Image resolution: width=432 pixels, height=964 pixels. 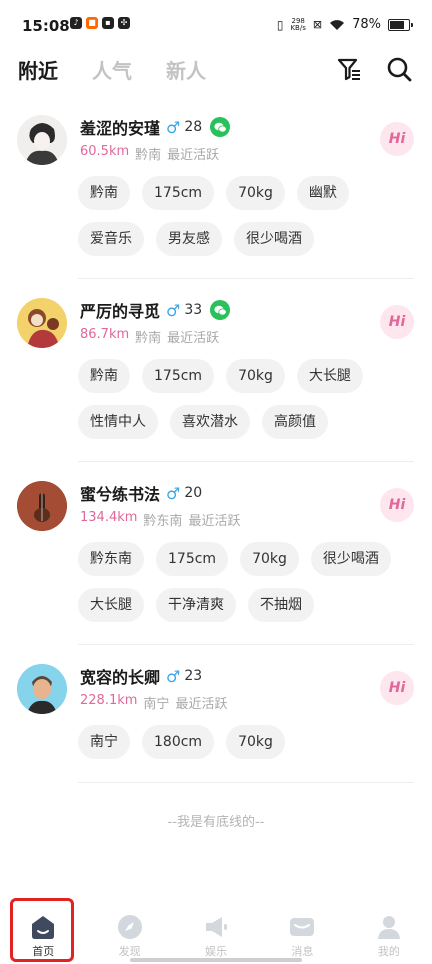 I want to click on battery-percent: 78%, so click(x=366, y=24).